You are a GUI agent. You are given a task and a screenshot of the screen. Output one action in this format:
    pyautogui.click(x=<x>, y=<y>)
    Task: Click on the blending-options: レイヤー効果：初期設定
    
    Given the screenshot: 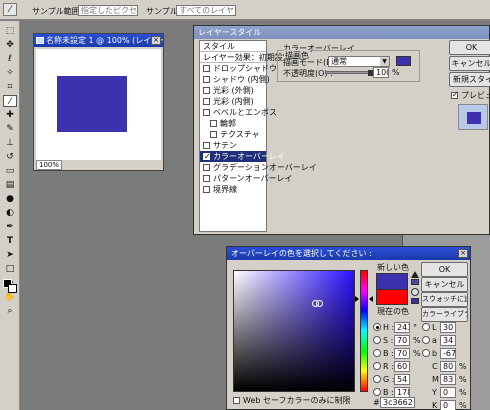 What is the action you would take?
    pyautogui.click(x=245, y=57)
    